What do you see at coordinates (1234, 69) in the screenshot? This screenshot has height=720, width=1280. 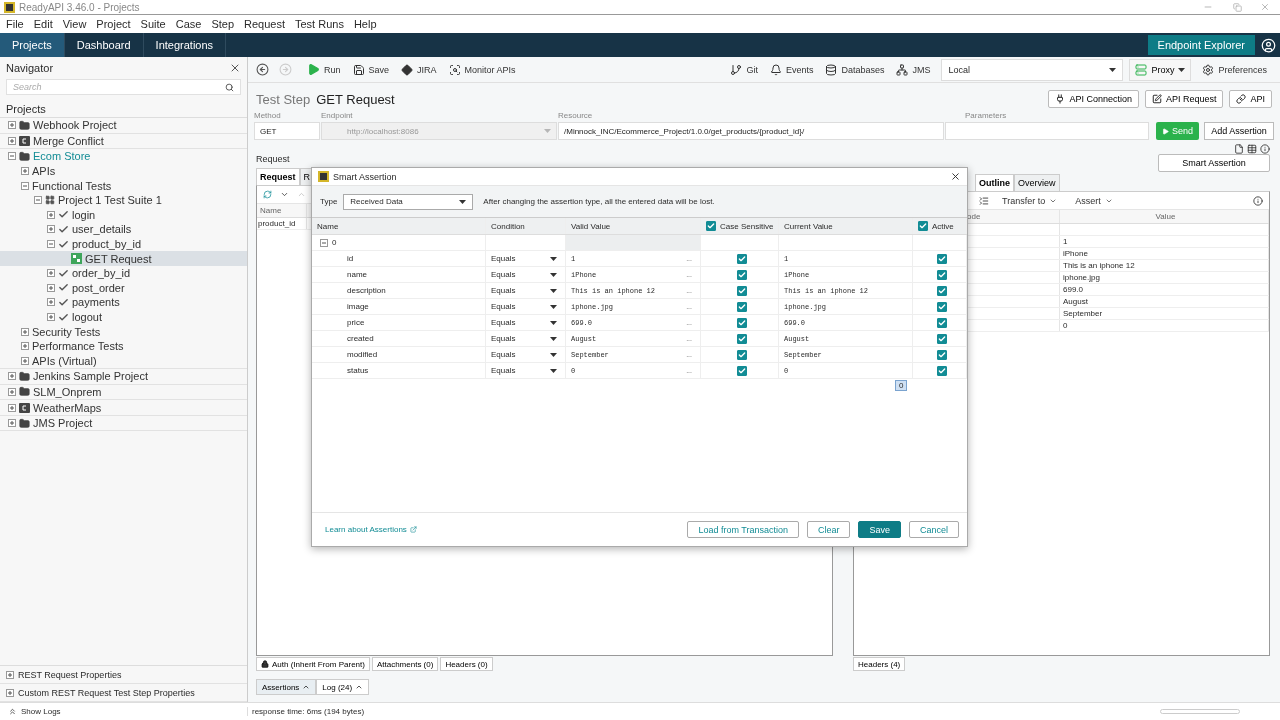 I see `preferences-button: Preferences` at bounding box center [1234, 69].